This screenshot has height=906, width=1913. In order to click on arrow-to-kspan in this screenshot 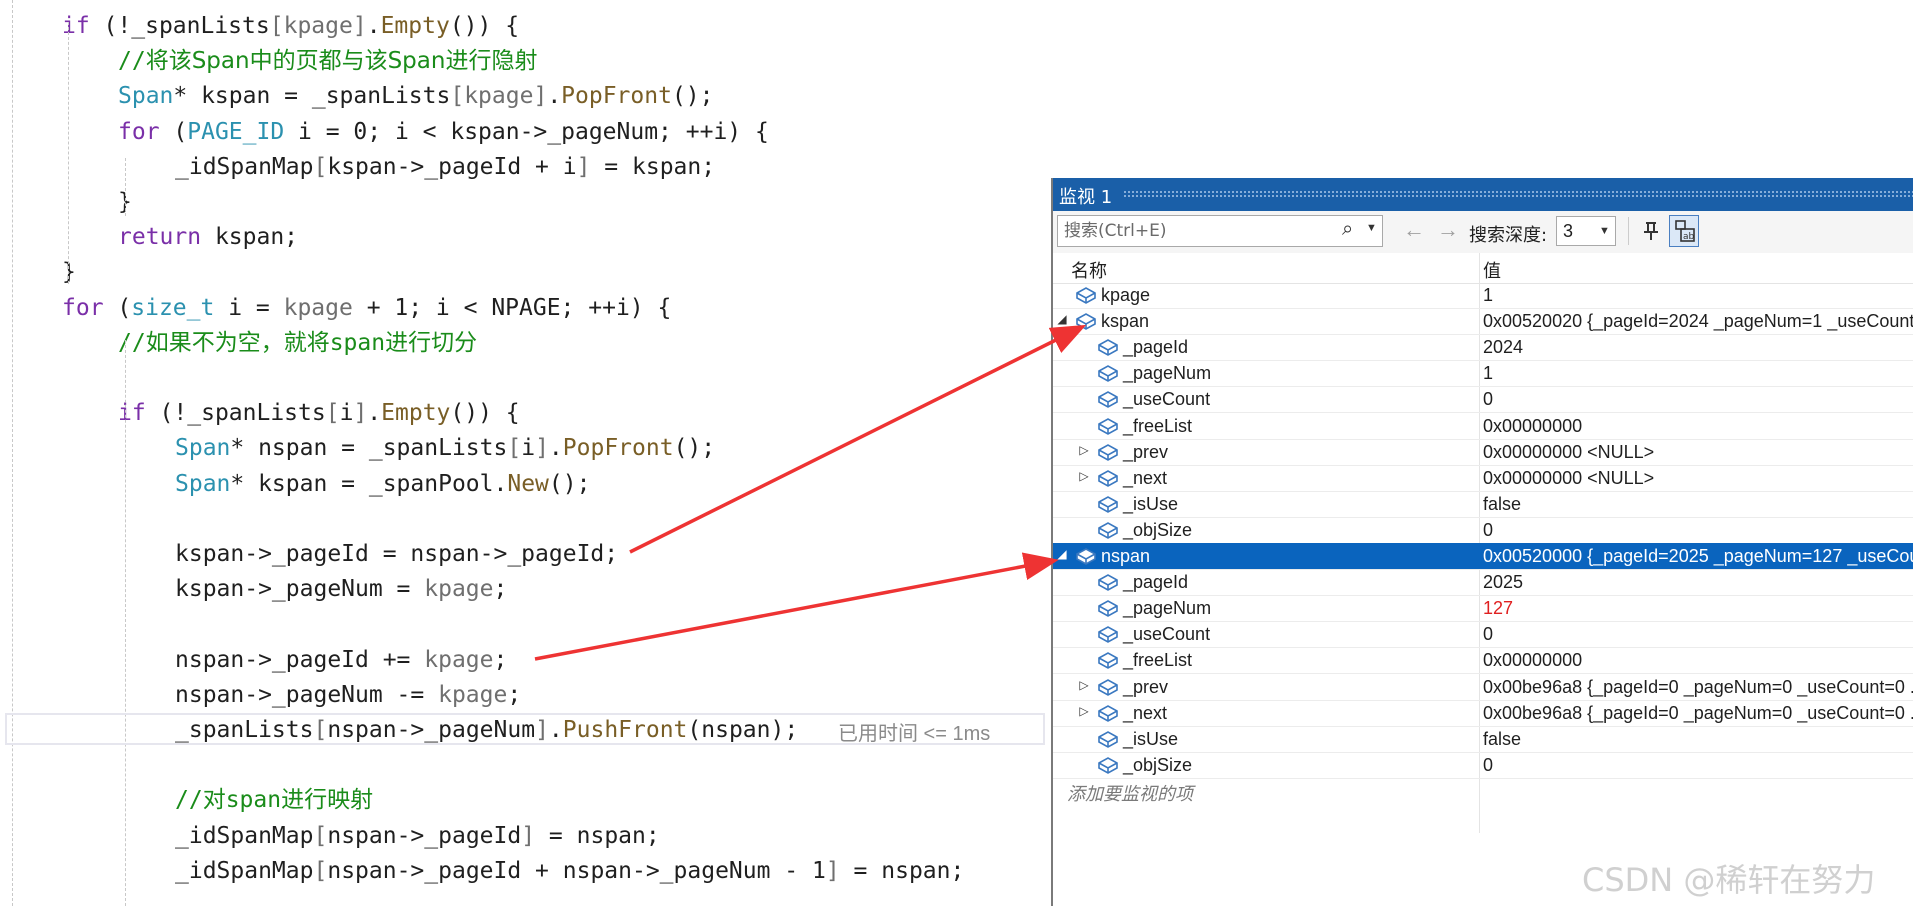, I will do `click(858, 439)`.